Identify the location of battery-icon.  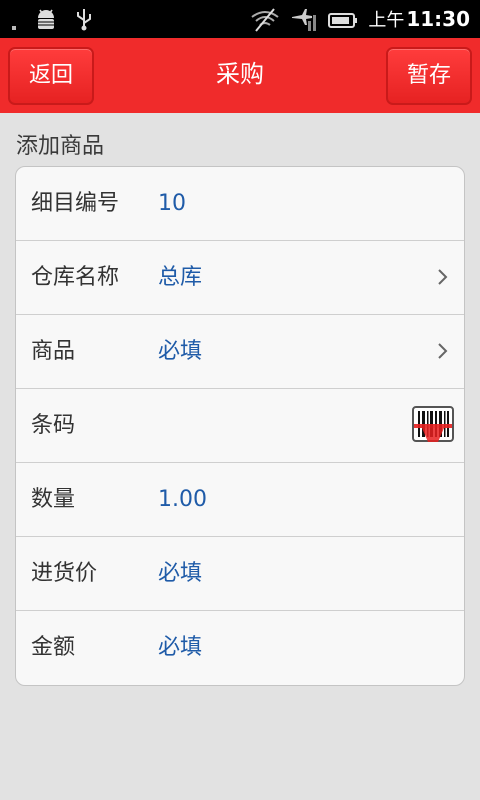
(343, 20).